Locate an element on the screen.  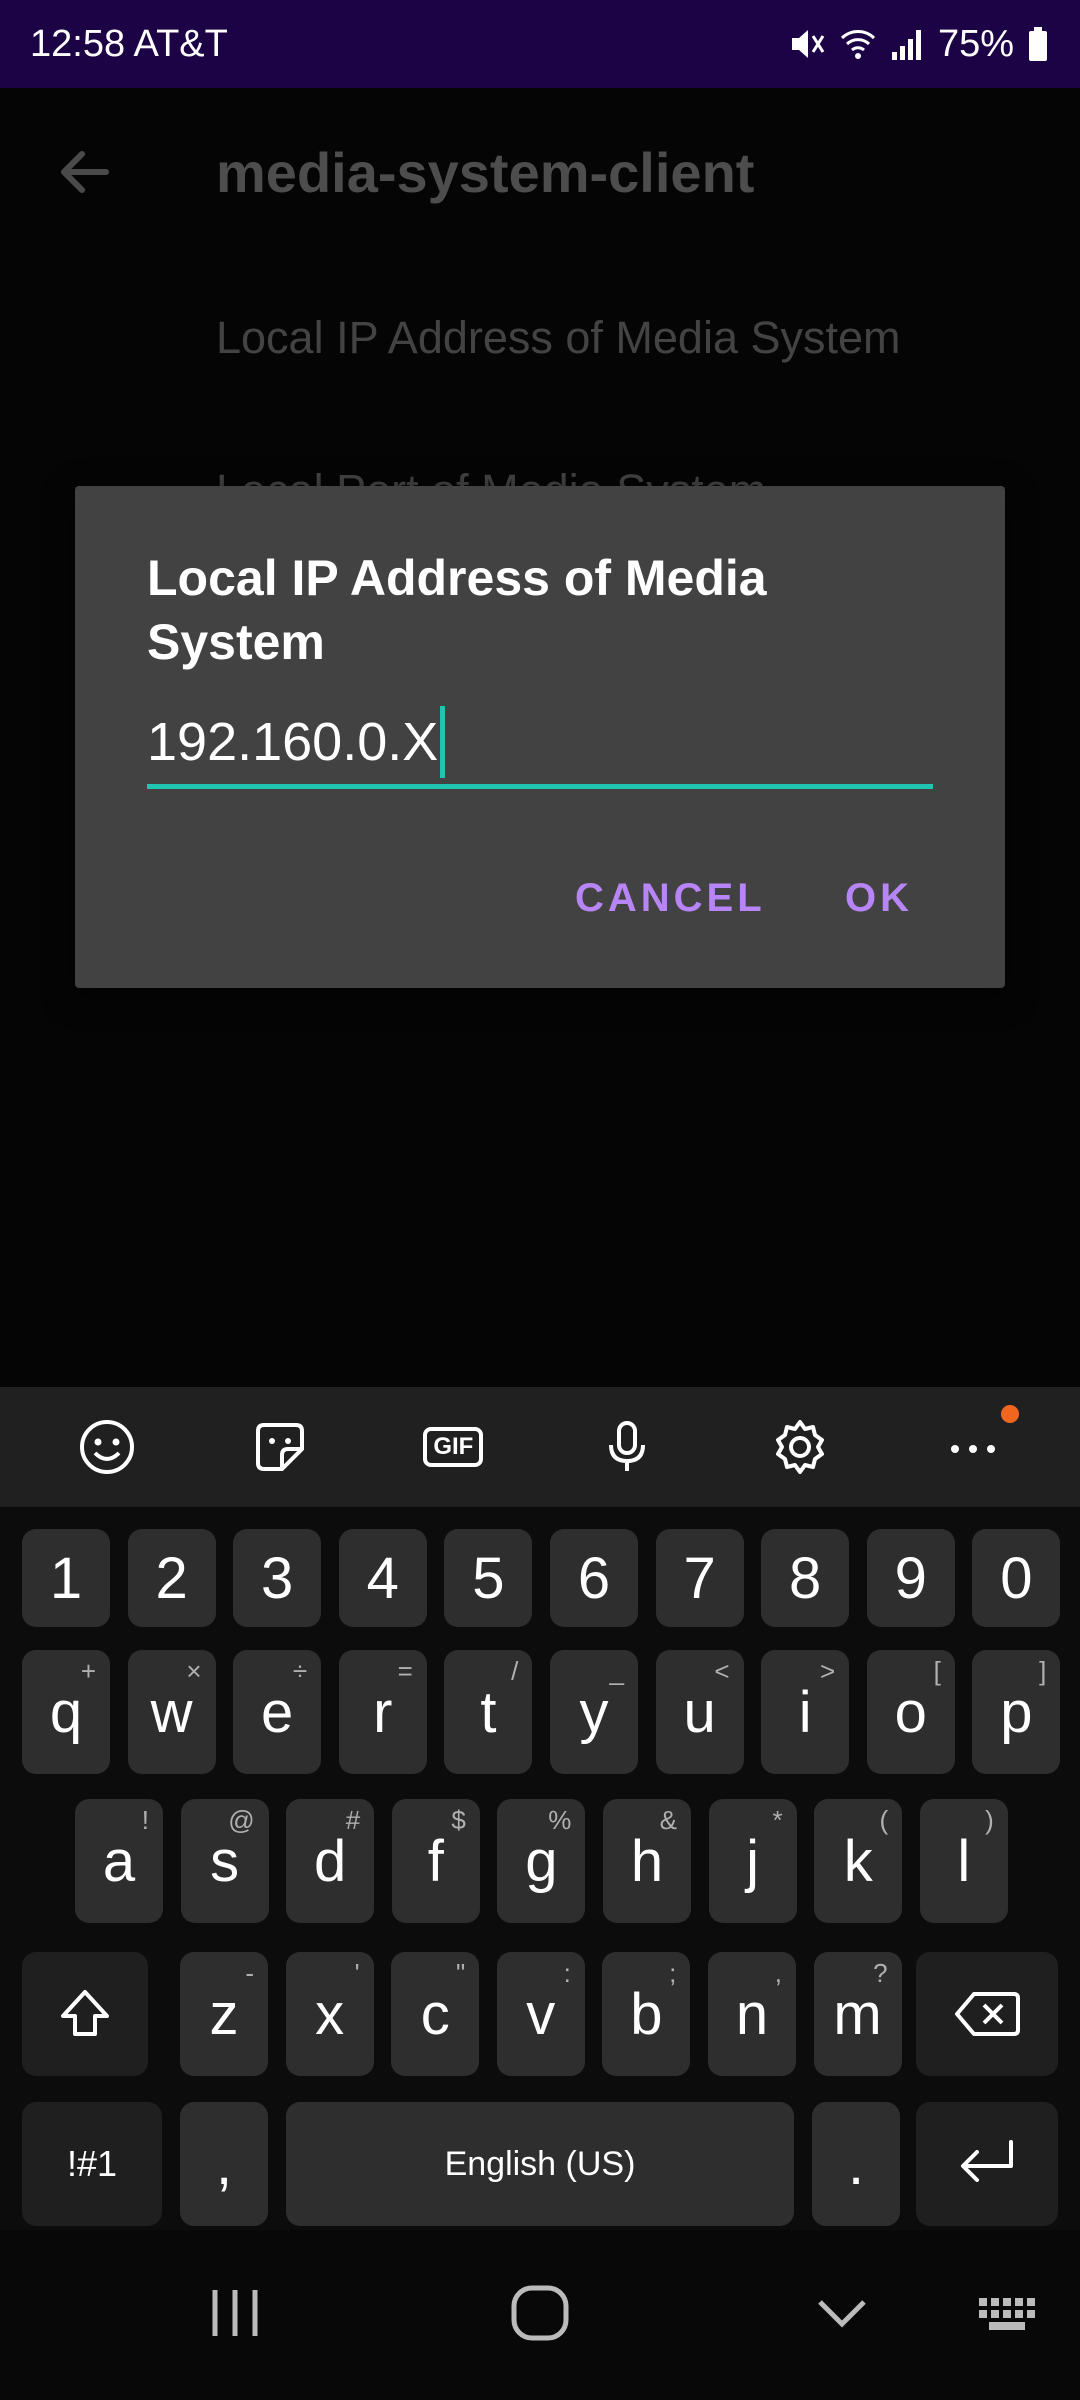
key-hint: # is located at coordinates (353, 1820).